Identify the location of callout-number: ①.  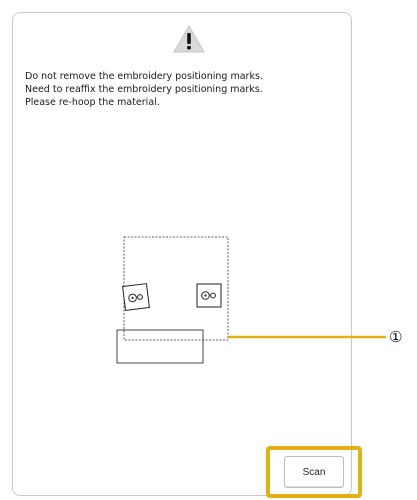
(396, 337).